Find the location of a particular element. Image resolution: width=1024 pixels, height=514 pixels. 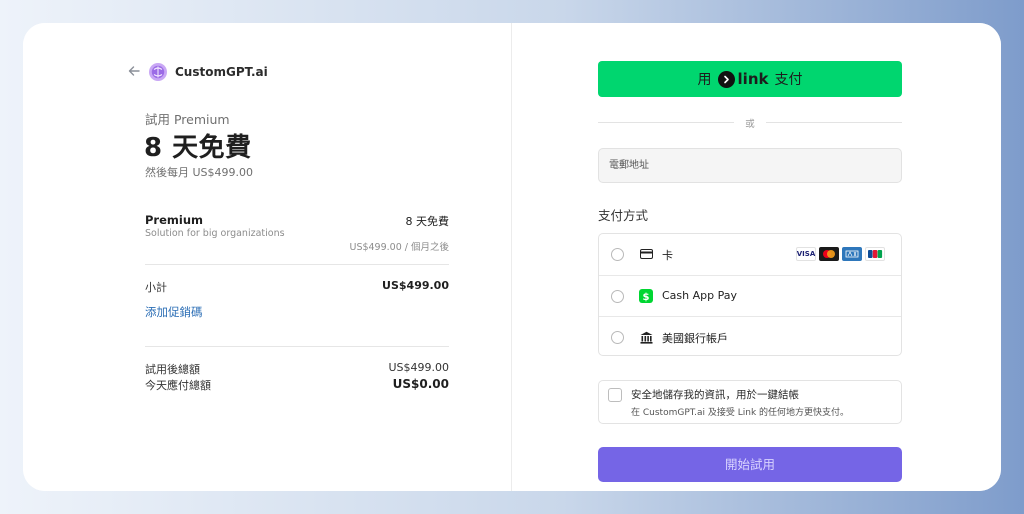

customgpt-logo-icon is located at coordinates (158, 72).